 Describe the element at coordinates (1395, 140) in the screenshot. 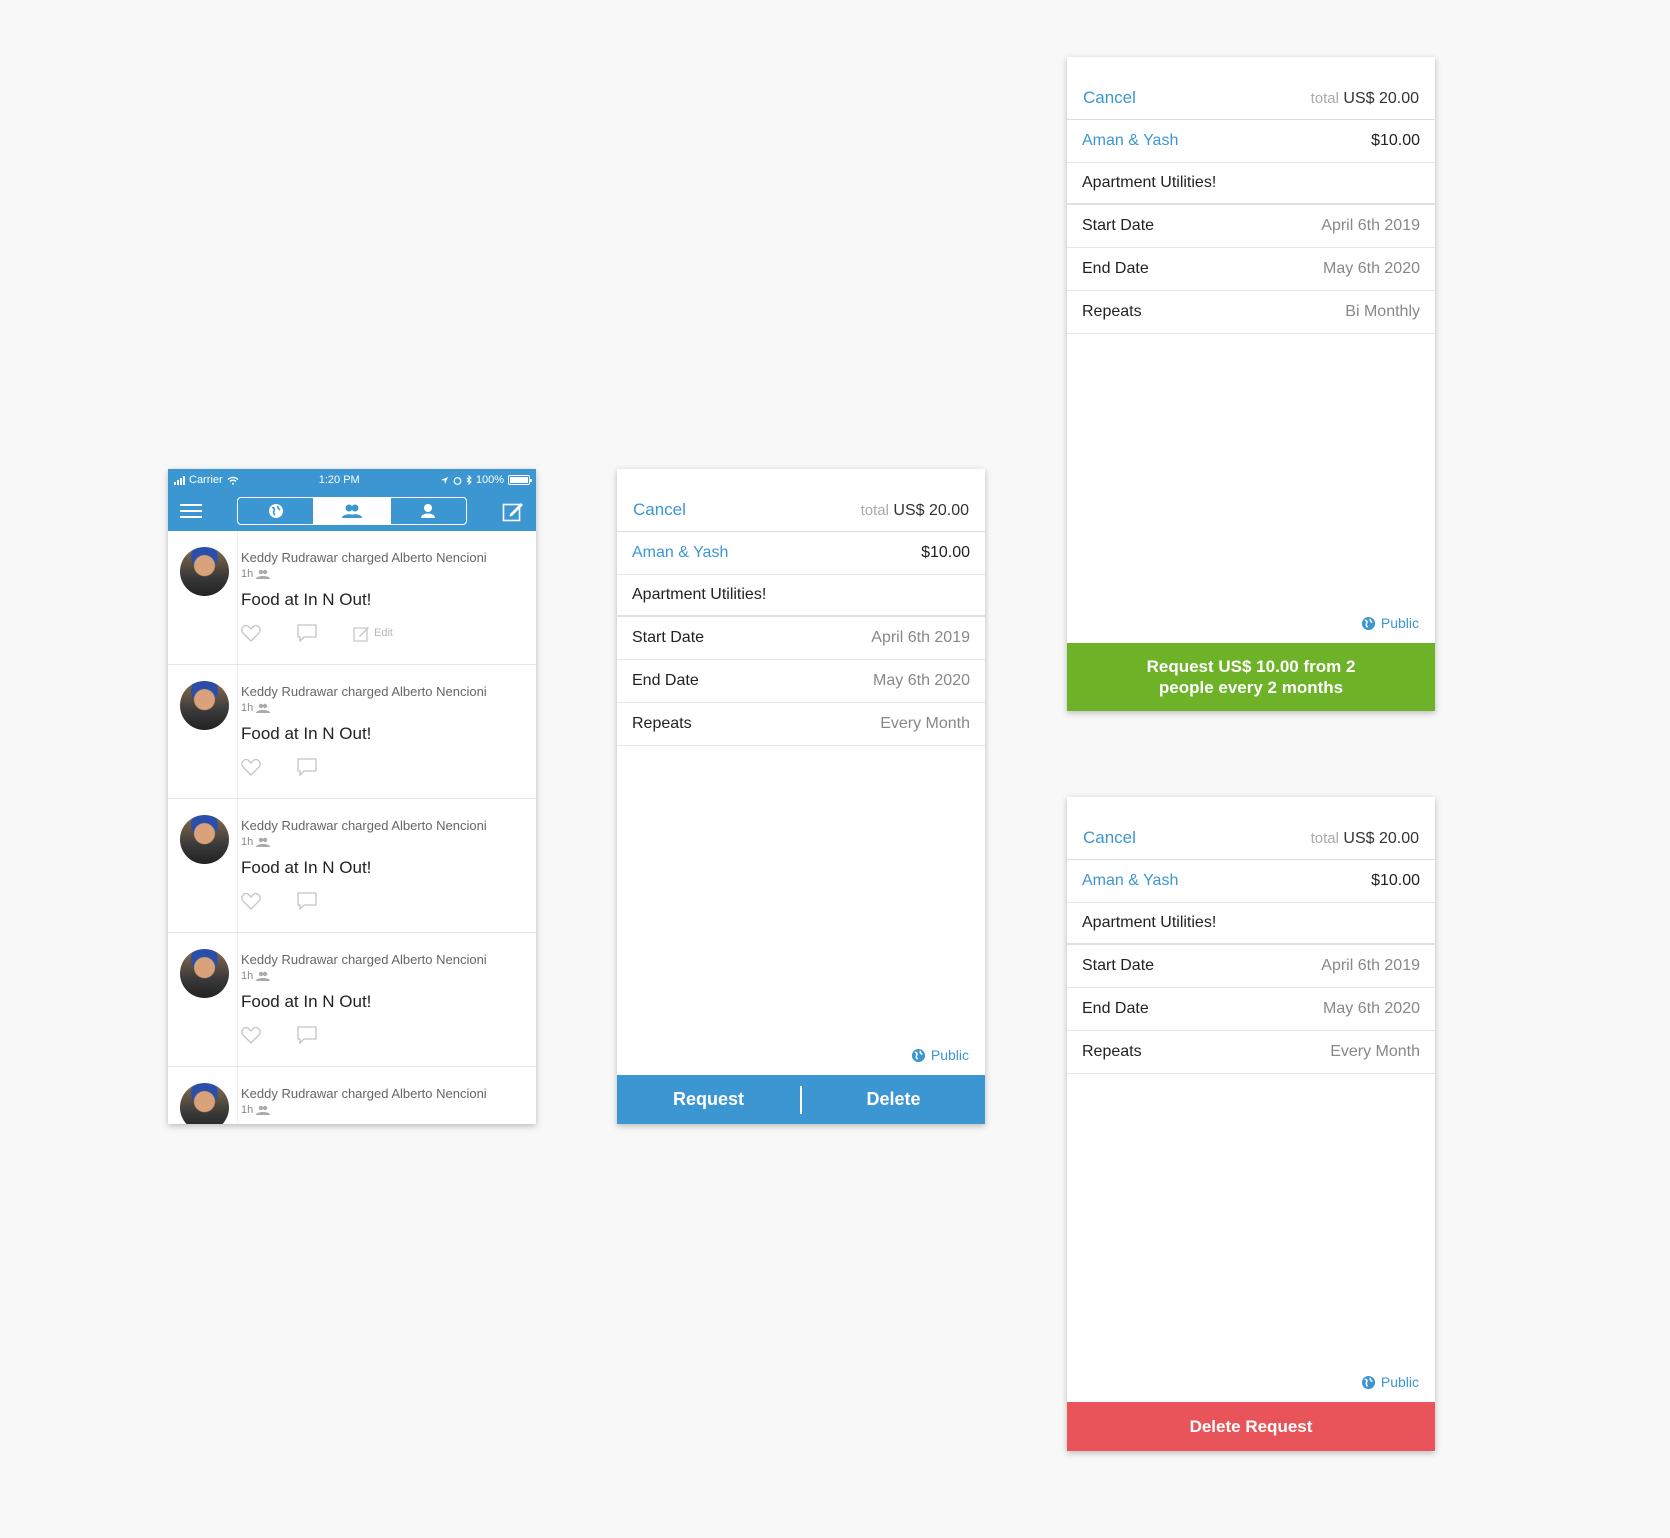

I see `per-person-amount: $10.00` at that location.